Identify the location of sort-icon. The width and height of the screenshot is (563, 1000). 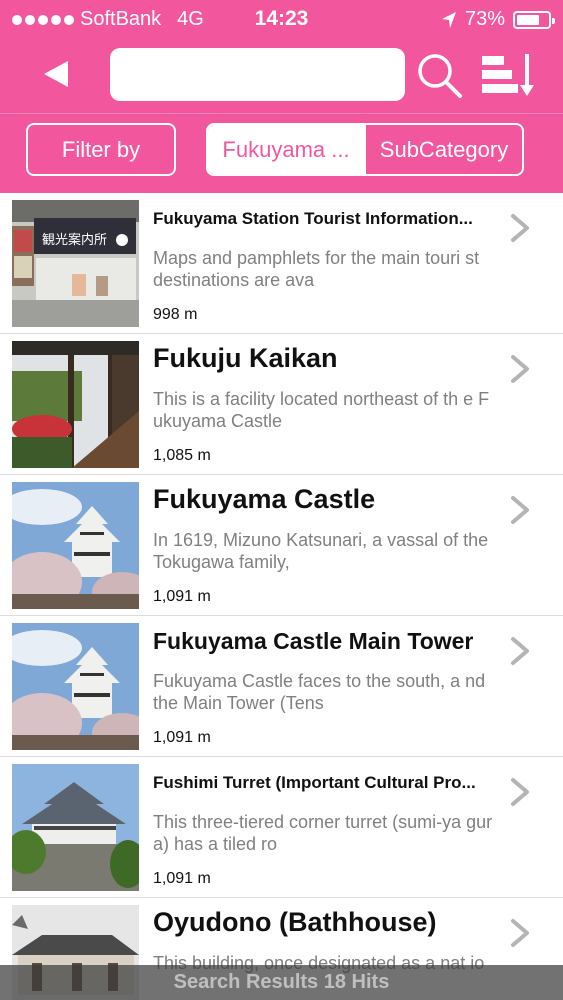
(508, 75).